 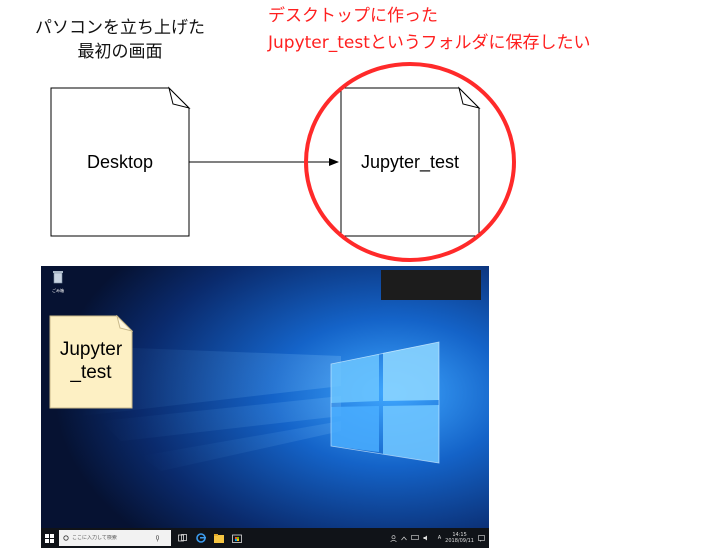 I want to click on people-icon, so click(x=393, y=538).